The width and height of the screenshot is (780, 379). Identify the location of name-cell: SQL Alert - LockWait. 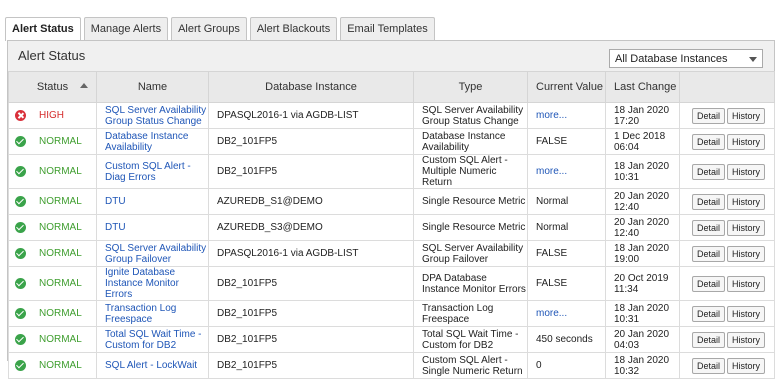
(152, 365).